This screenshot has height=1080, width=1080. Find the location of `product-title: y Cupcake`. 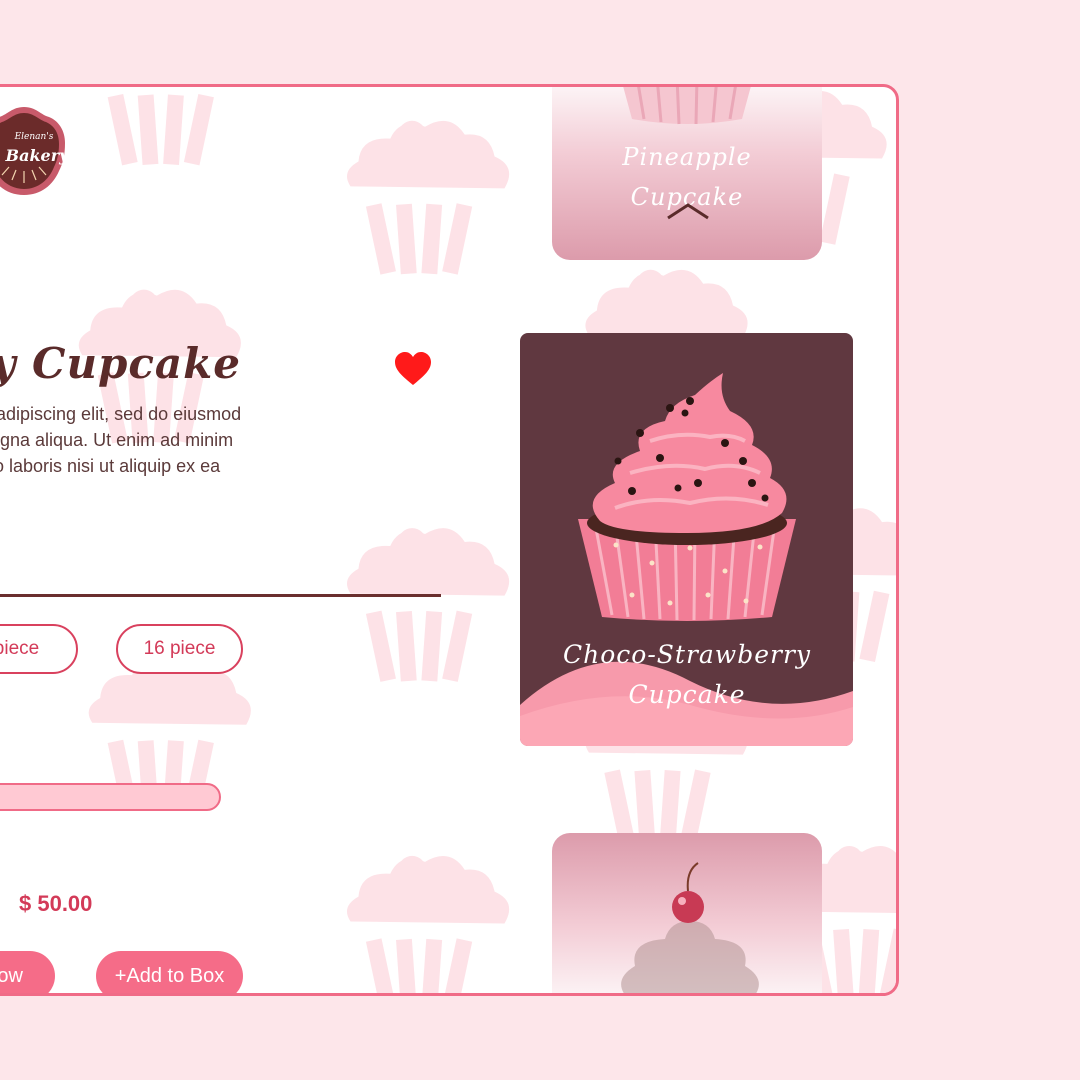

product-title: y Cupcake is located at coordinates (120, 363).